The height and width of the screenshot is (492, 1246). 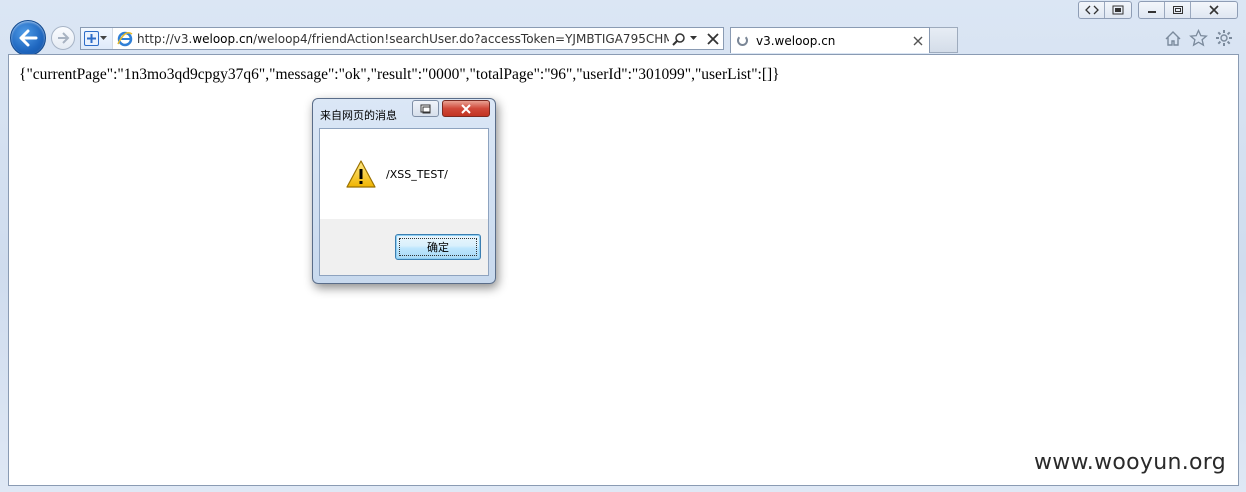 I want to click on maximize-button, so click(x=1178, y=10).